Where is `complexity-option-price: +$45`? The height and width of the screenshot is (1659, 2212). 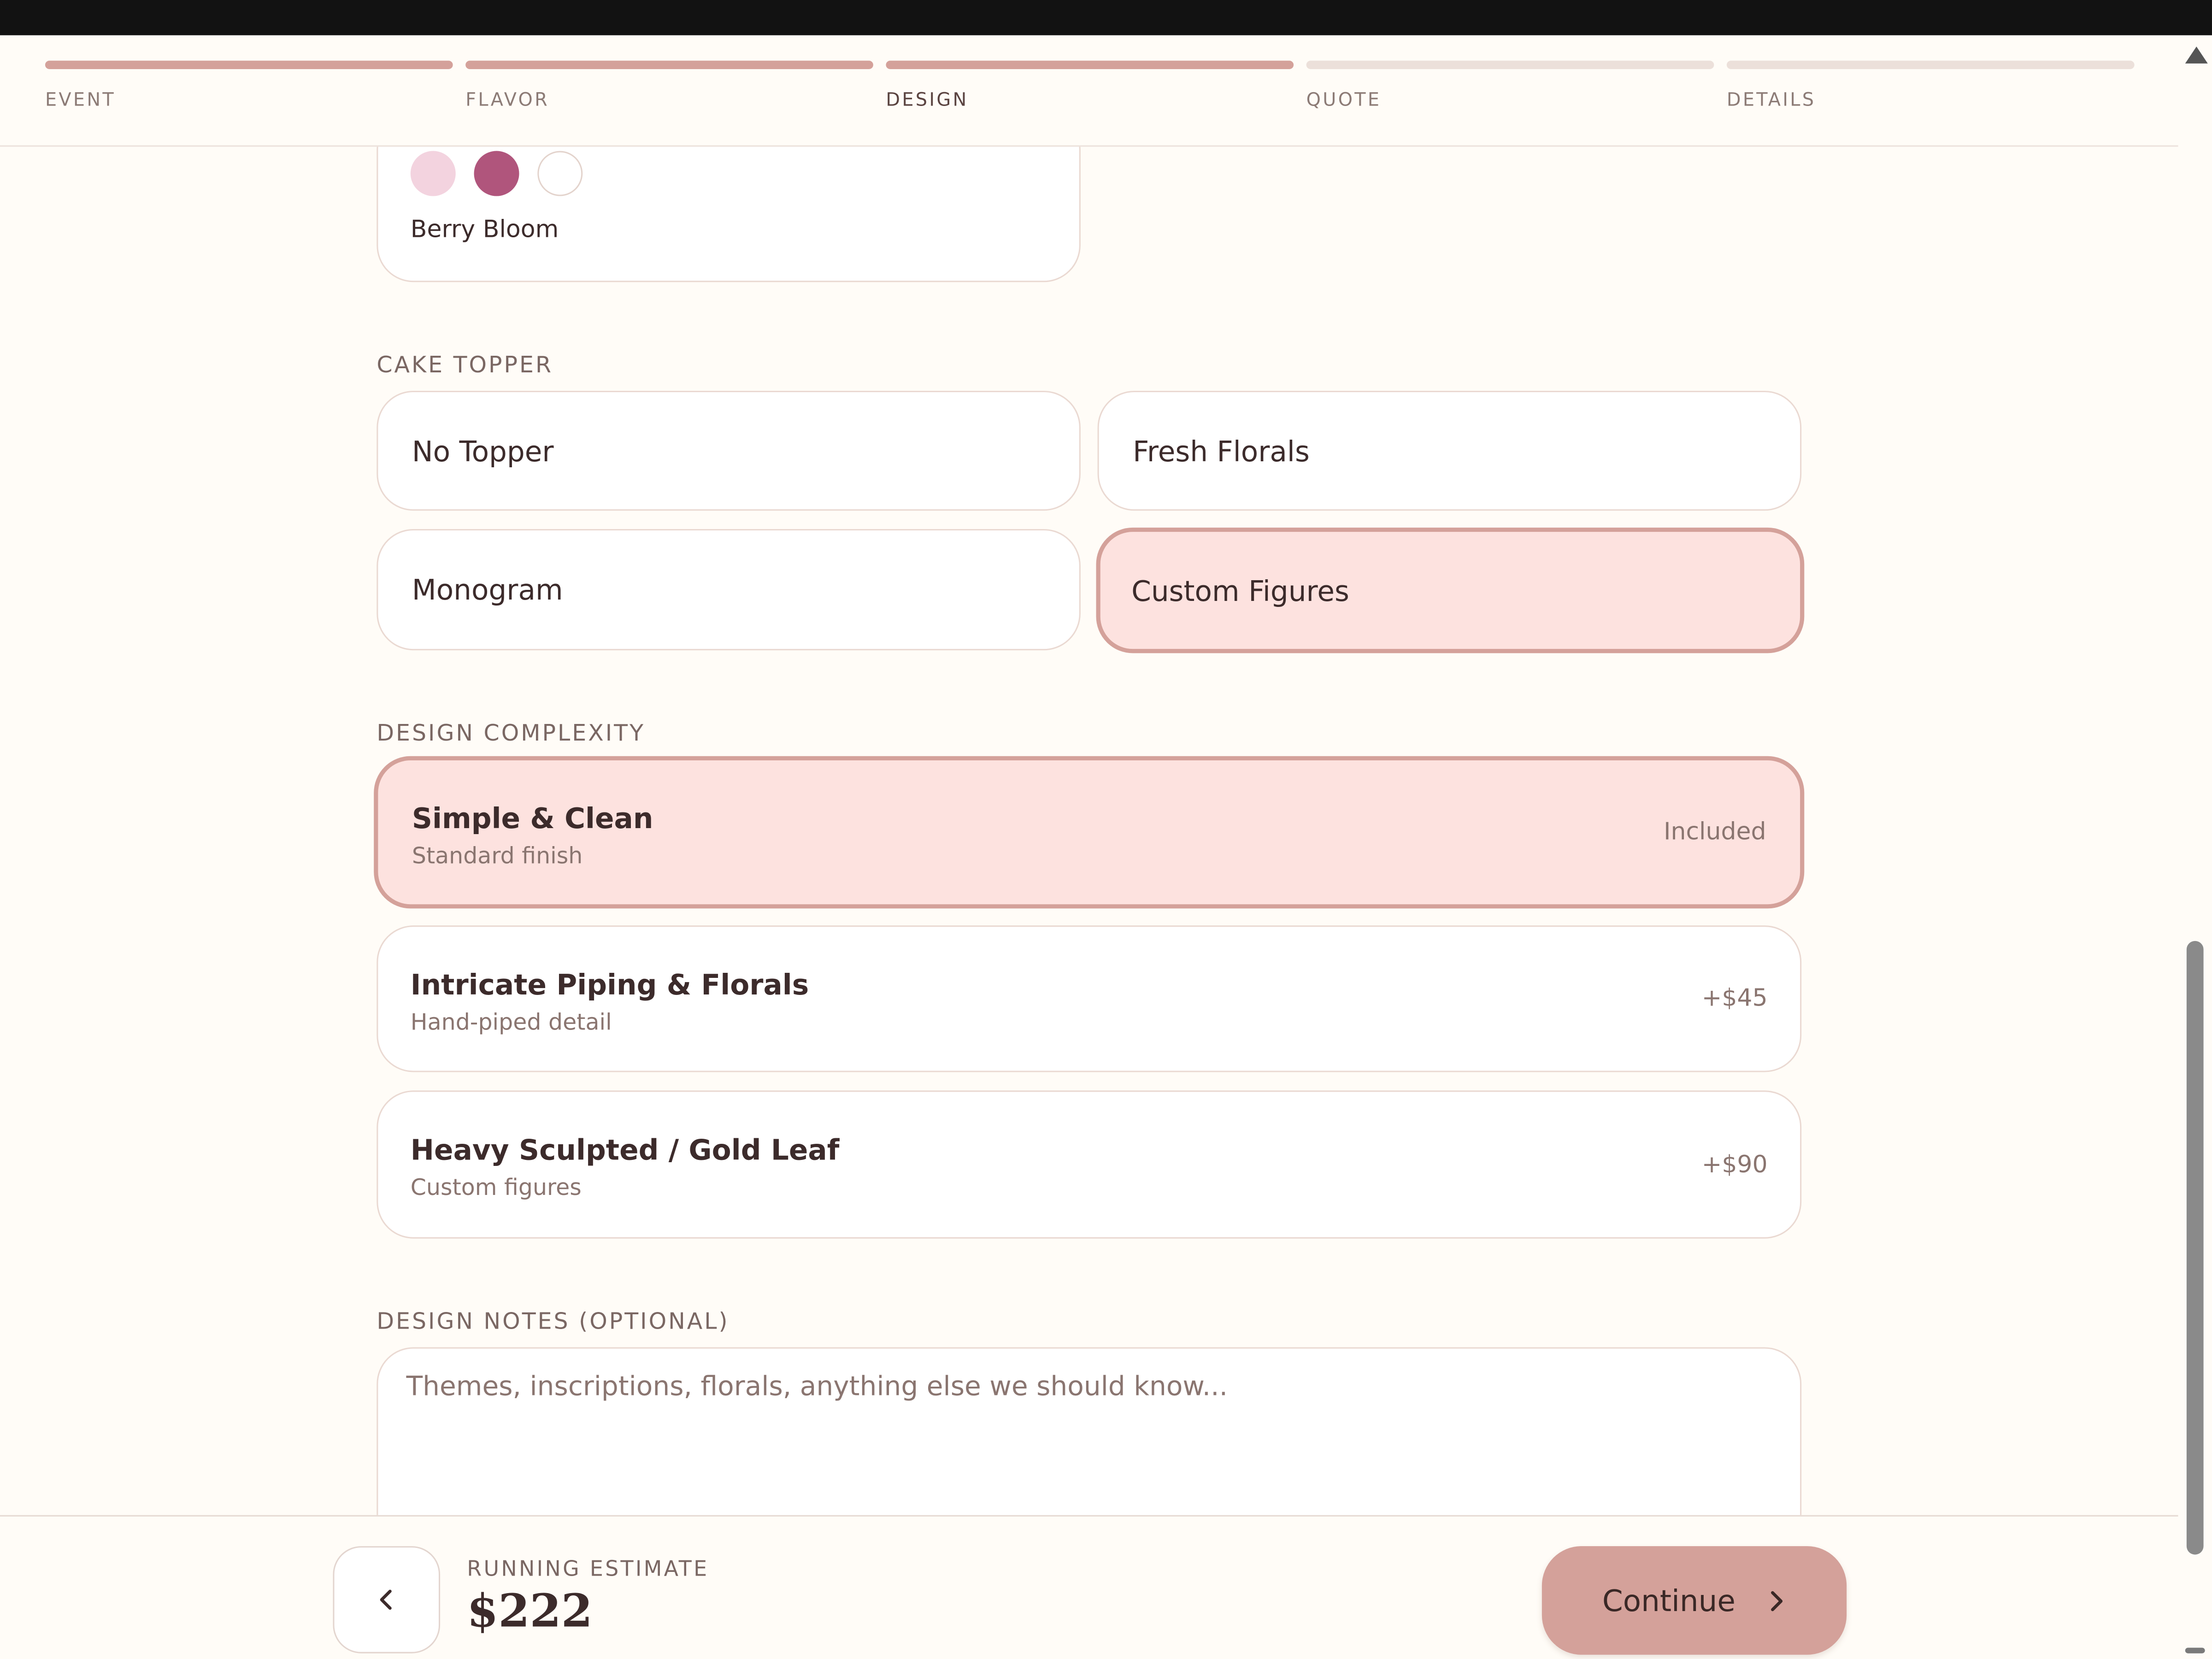
complexity-option-price: +$45 is located at coordinates (1734, 998).